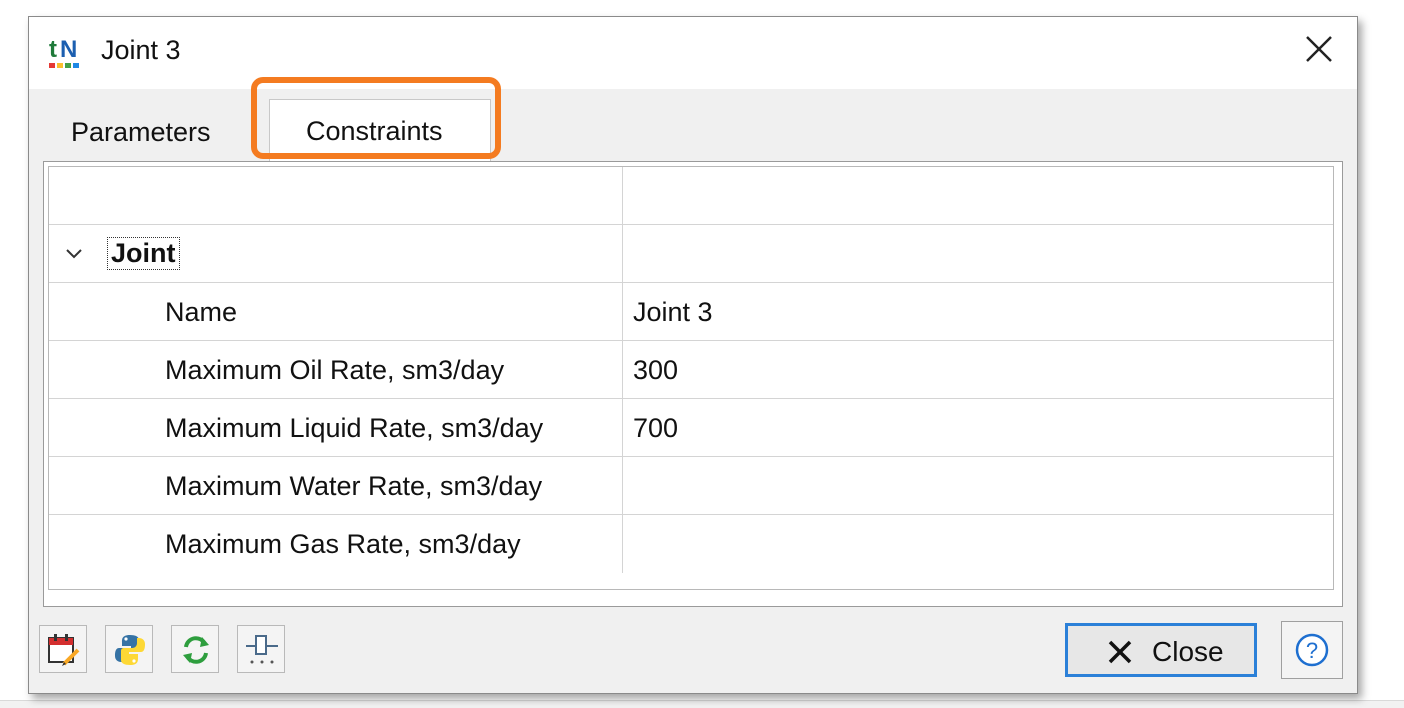 The image size is (1404, 708). What do you see at coordinates (335, 370) in the screenshot?
I see `property-label: Maximum Oil Rate, sm3/day` at bounding box center [335, 370].